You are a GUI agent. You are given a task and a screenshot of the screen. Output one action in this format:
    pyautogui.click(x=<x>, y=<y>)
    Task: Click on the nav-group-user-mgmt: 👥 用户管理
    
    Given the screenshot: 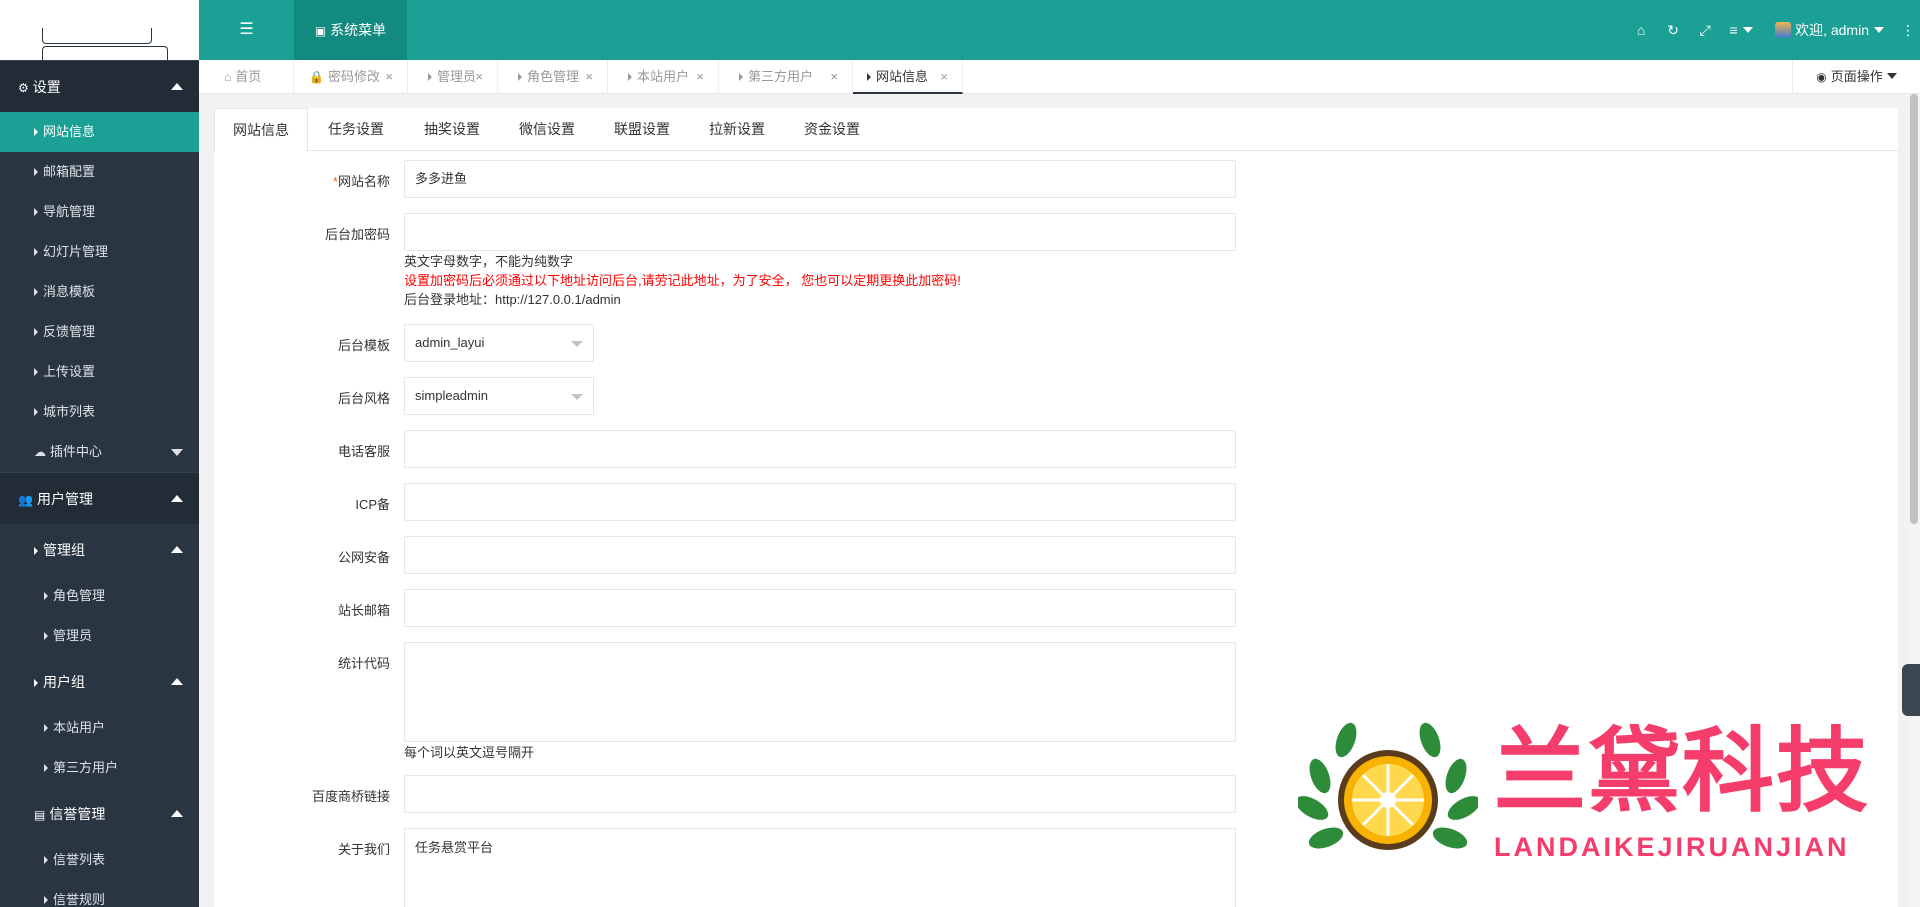 What is the action you would take?
    pyautogui.click(x=99, y=498)
    